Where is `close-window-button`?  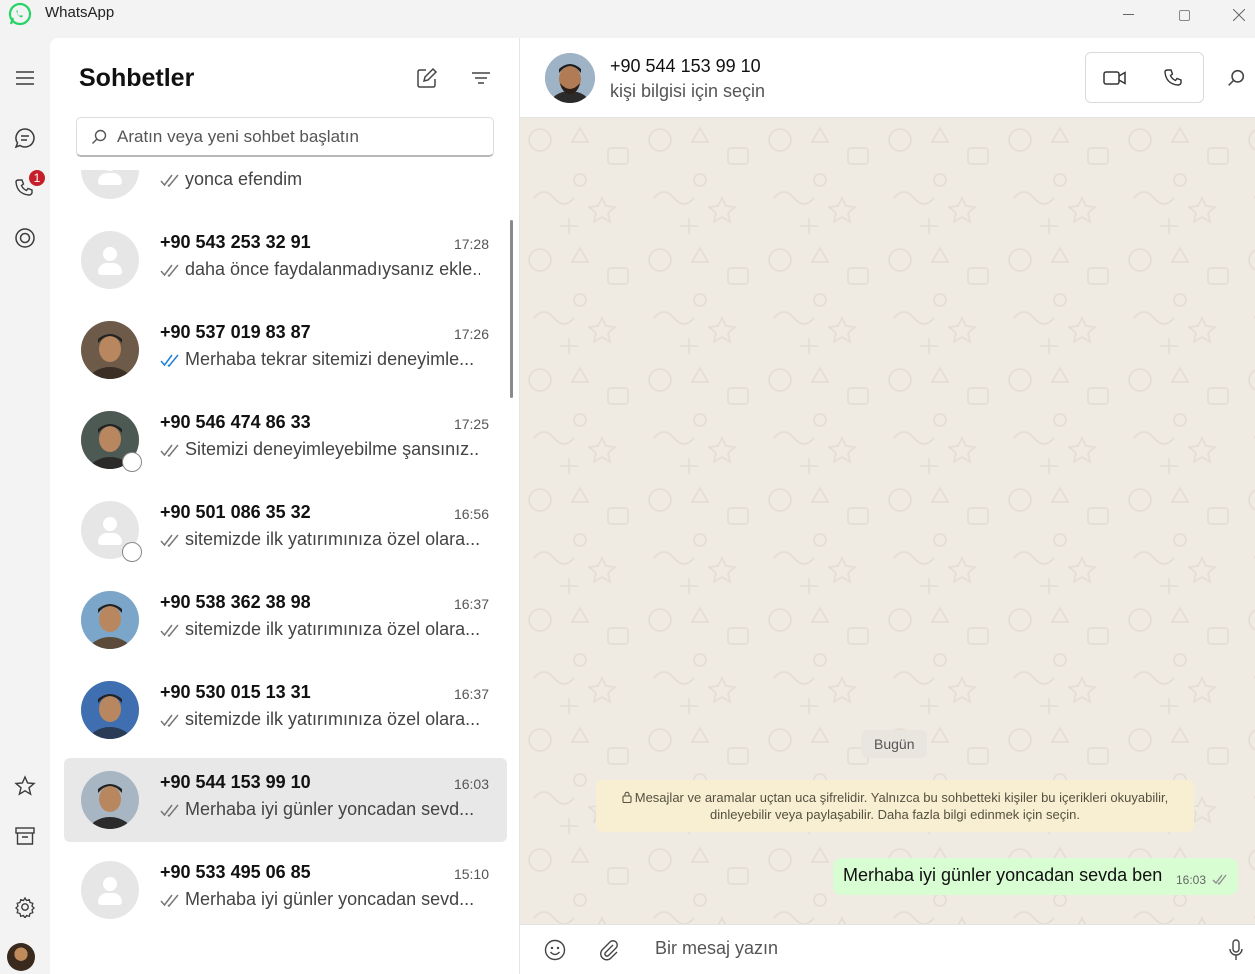 close-window-button is located at coordinates (1235, 15).